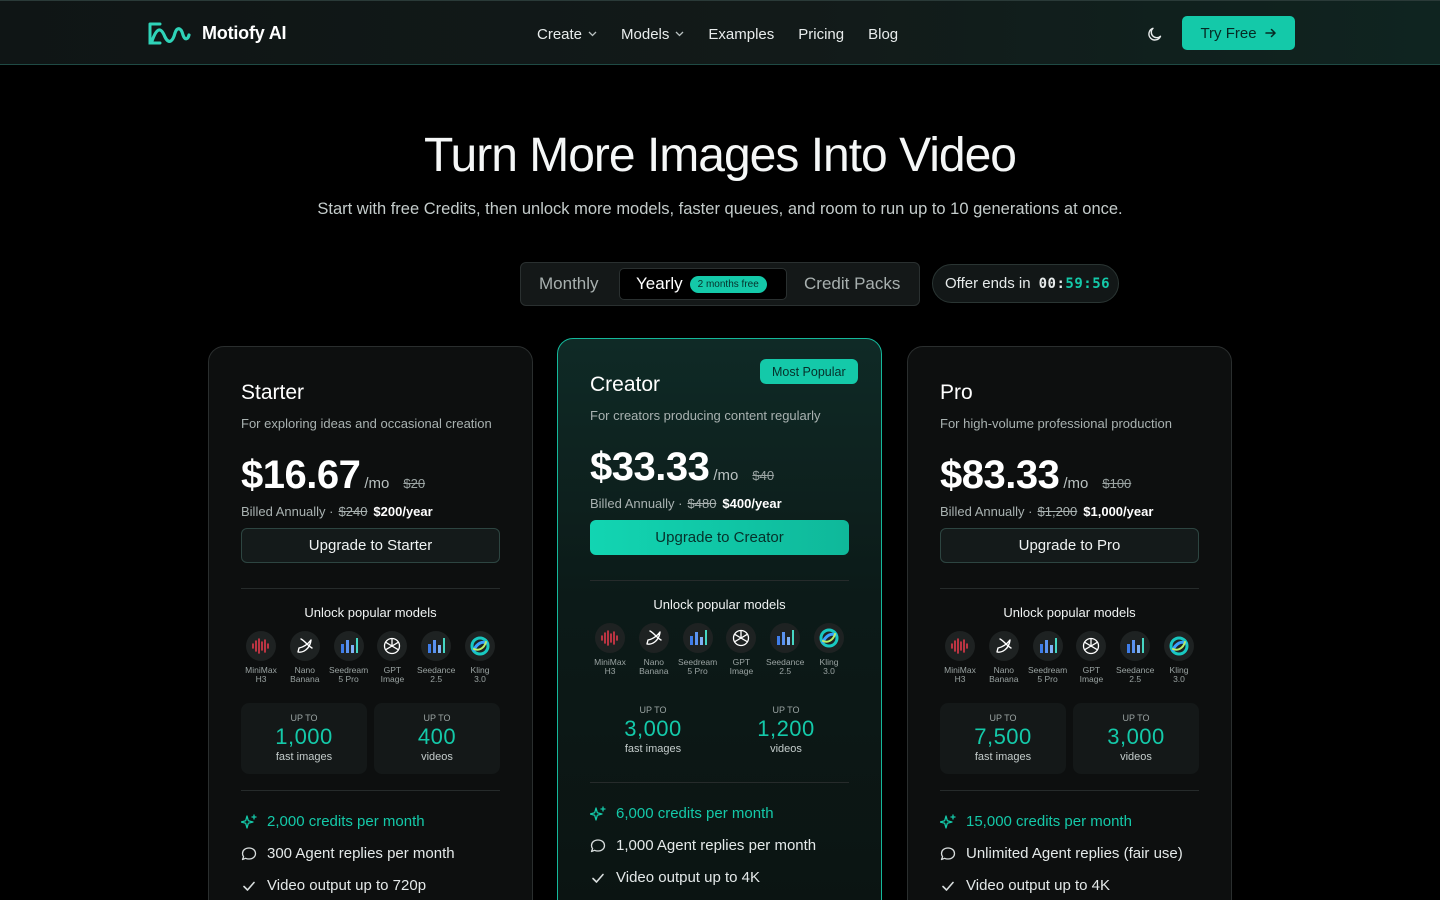 The height and width of the screenshot is (900, 1440). What do you see at coordinates (1069, 545) in the screenshot?
I see `upgrade-button: Upgrade to Pro` at bounding box center [1069, 545].